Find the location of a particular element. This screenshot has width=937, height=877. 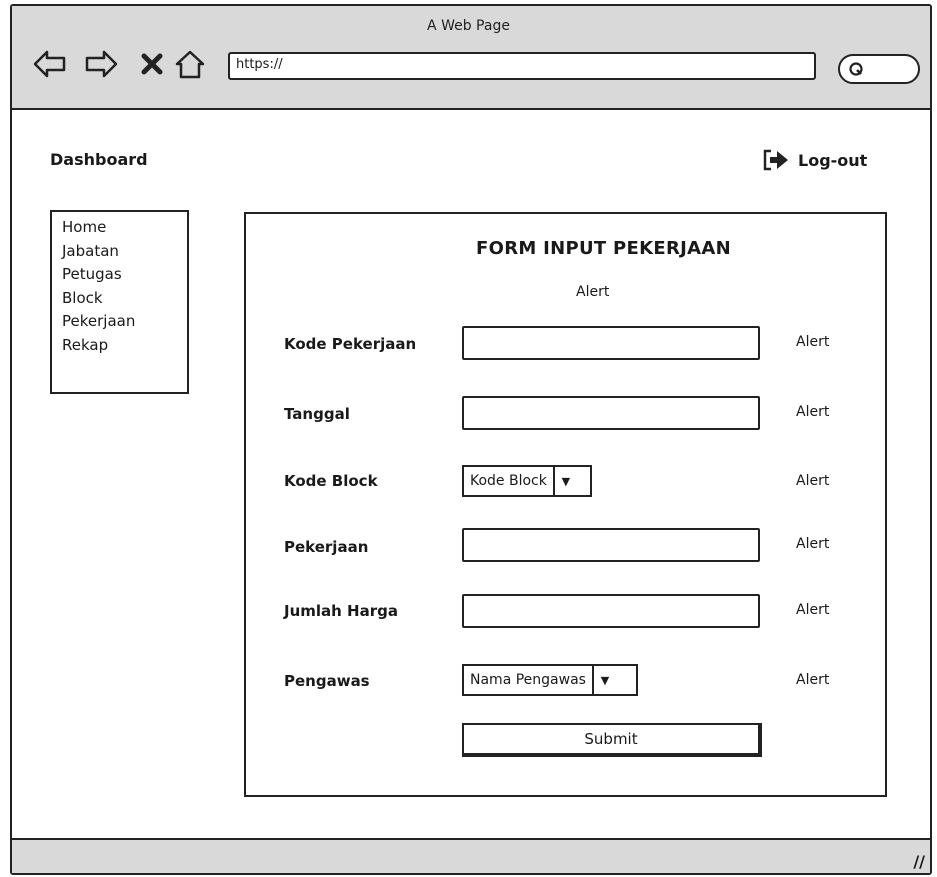

sidebar-item-petugas: Petugas is located at coordinates (124, 275).